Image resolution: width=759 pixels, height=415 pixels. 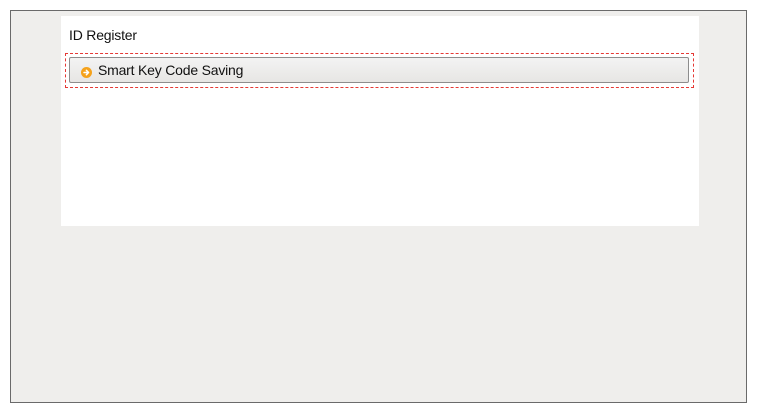 I want to click on smart-key-code-saving-button: Smart Key Code Saving, so click(x=379, y=70).